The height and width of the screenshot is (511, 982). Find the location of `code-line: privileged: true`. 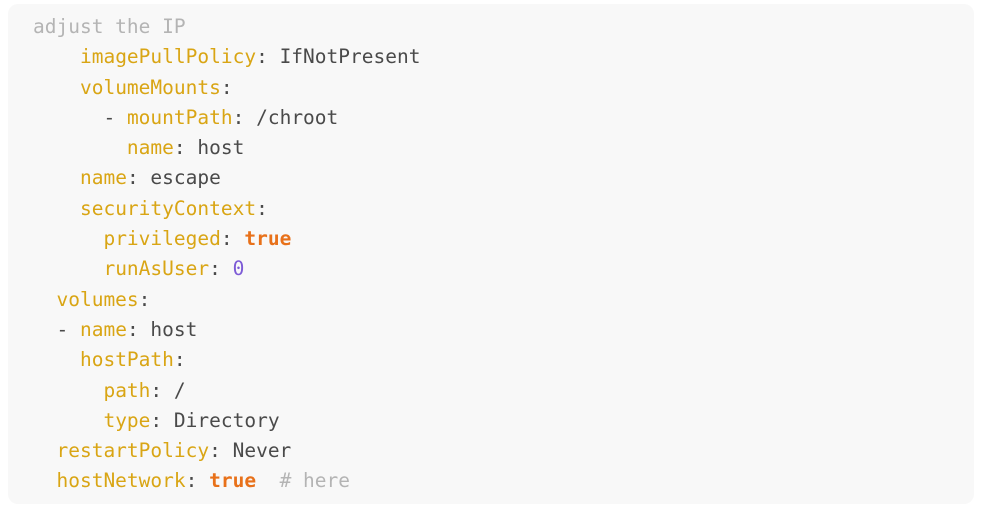

code-line: privileged: true is located at coordinates (503, 239).